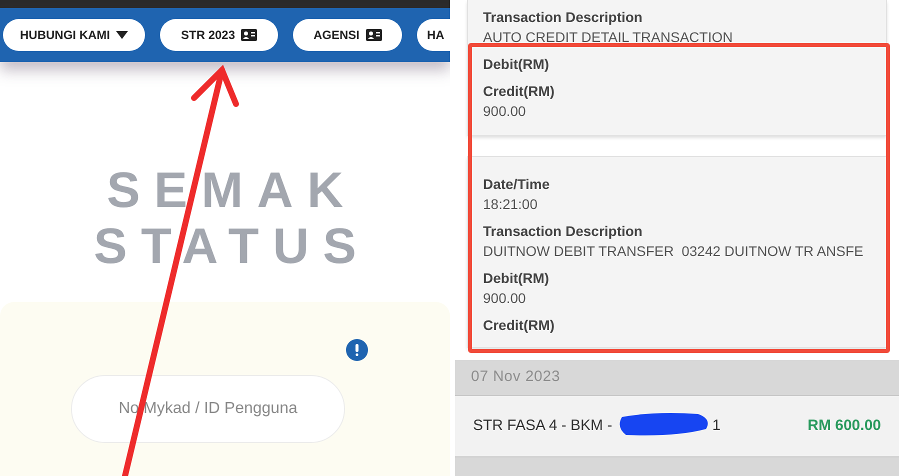 The width and height of the screenshot is (899, 476). Describe the element at coordinates (677, 427) in the screenshot. I see `transaction-row: STR FASA 4 - BKM - 1 RM 600.00` at that location.